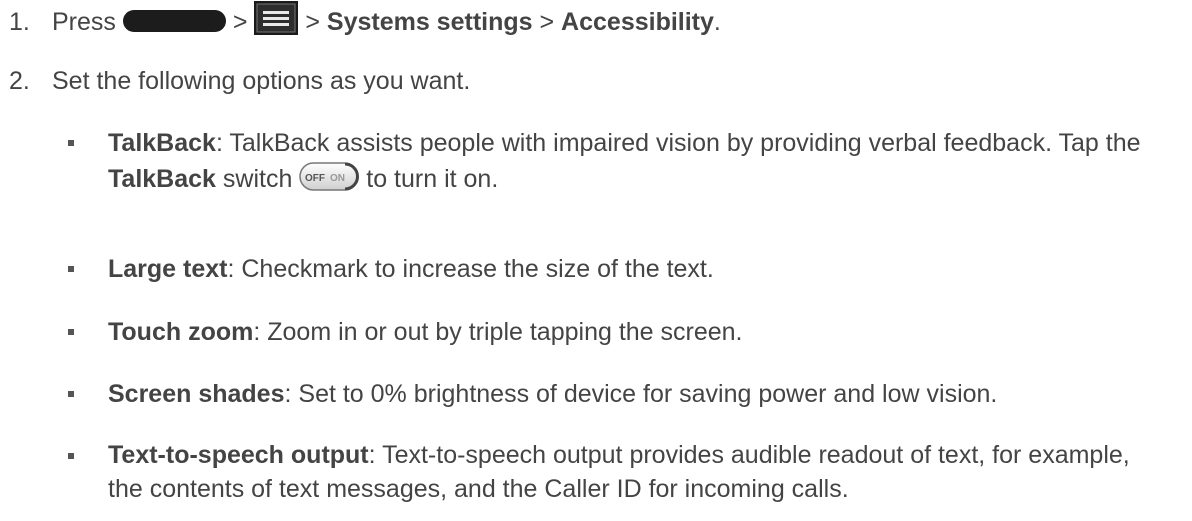  Describe the element at coordinates (19, 81) in the screenshot. I see `step-number: 2.` at that location.